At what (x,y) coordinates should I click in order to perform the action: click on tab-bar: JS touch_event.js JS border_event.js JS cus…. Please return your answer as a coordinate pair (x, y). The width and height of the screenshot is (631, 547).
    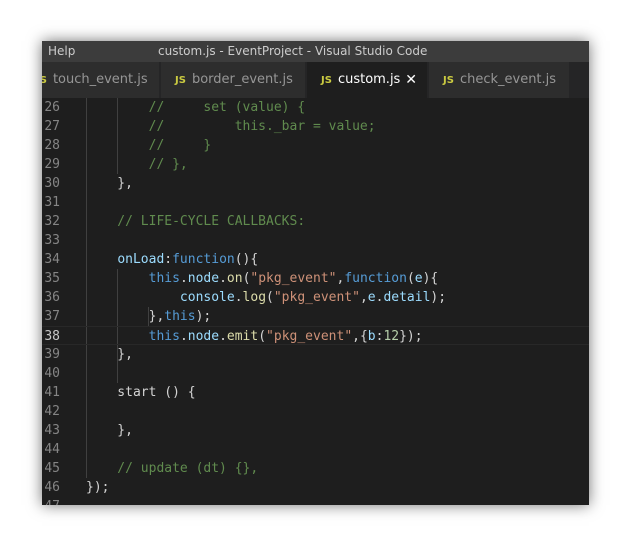
    Looking at the image, I should click on (315, 80).